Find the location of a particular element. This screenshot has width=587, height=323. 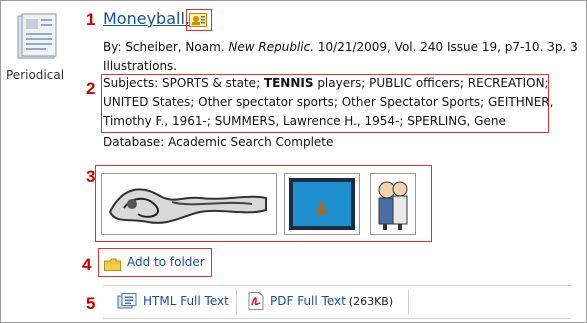

add-to-folder-label: Add to folder is located at coordinates (166, 262).